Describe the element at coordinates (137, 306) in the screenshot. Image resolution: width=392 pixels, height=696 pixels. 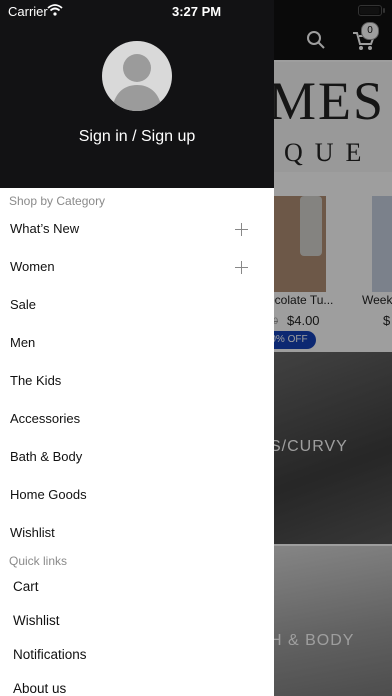
I see `menu-item-sale: Sale` at that location.